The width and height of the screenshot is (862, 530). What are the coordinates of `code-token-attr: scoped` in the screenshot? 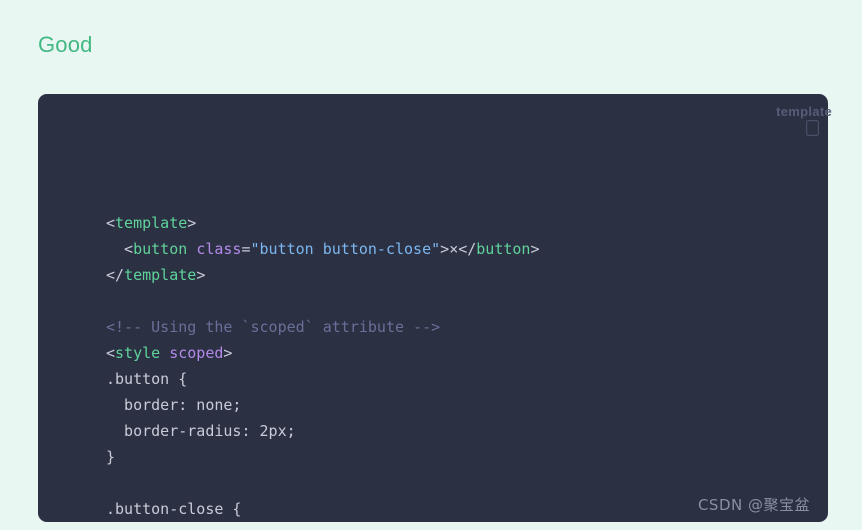 It's located at (196, 353).